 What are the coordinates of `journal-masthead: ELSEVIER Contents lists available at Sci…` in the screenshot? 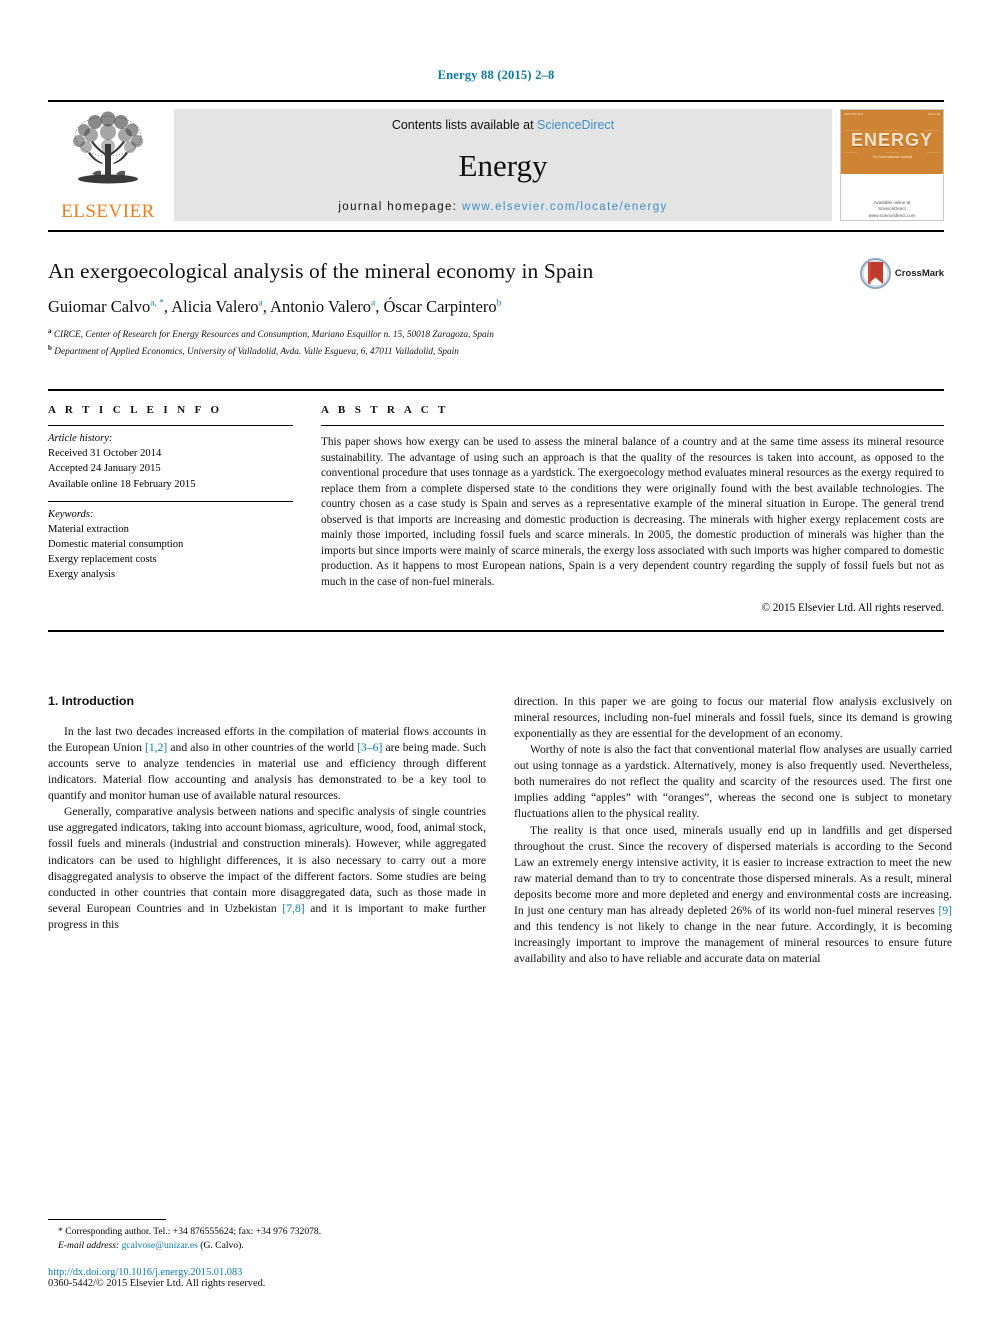 It's located at (496, 166).